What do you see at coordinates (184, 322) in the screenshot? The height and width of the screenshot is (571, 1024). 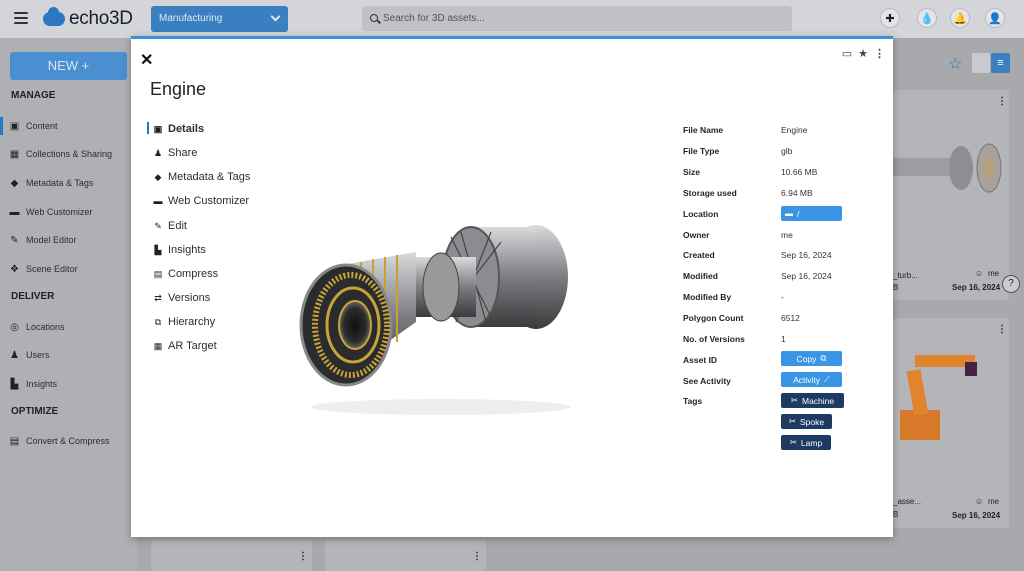 I see `tab-hierarchy: ⧉ Hierarchy` at bounding box center [184, 322].